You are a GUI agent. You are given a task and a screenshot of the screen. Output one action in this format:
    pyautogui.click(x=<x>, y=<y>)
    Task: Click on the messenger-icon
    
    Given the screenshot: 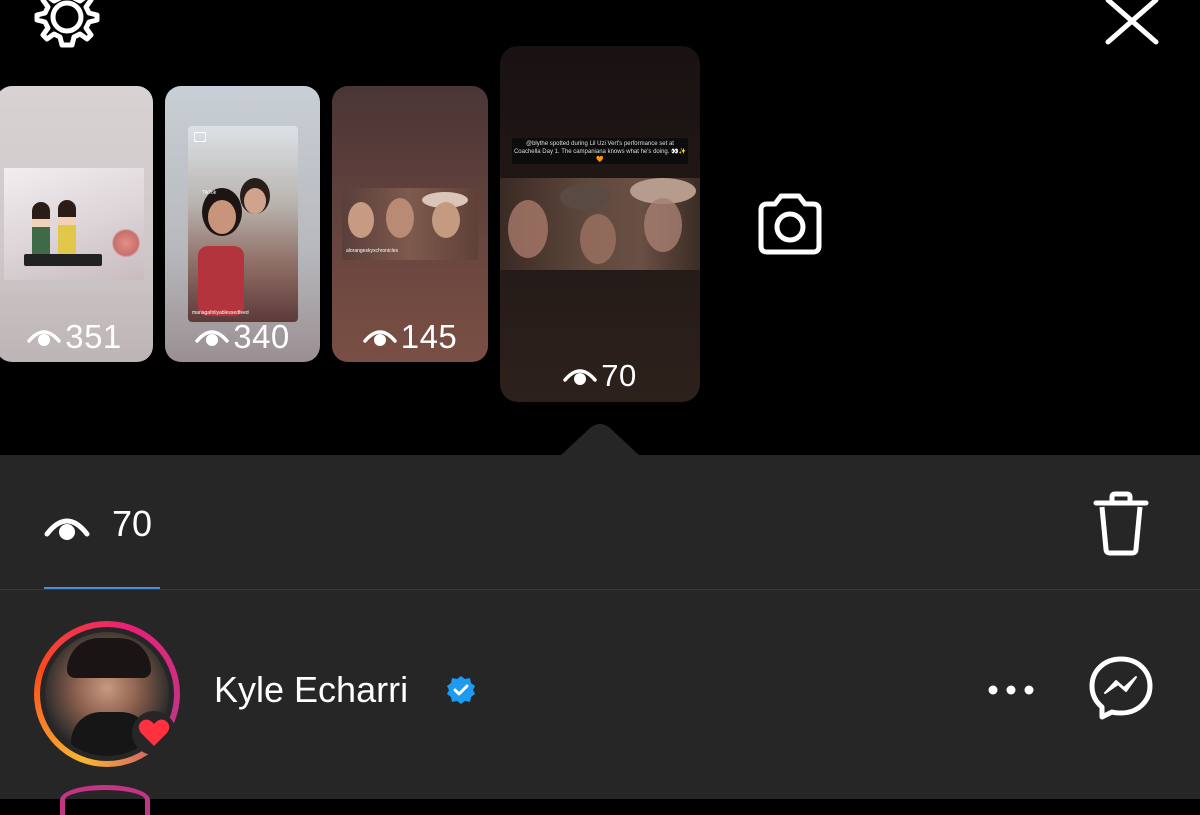 What is the action you would take?
    pyautogui.click(x=1121, y=688)
    